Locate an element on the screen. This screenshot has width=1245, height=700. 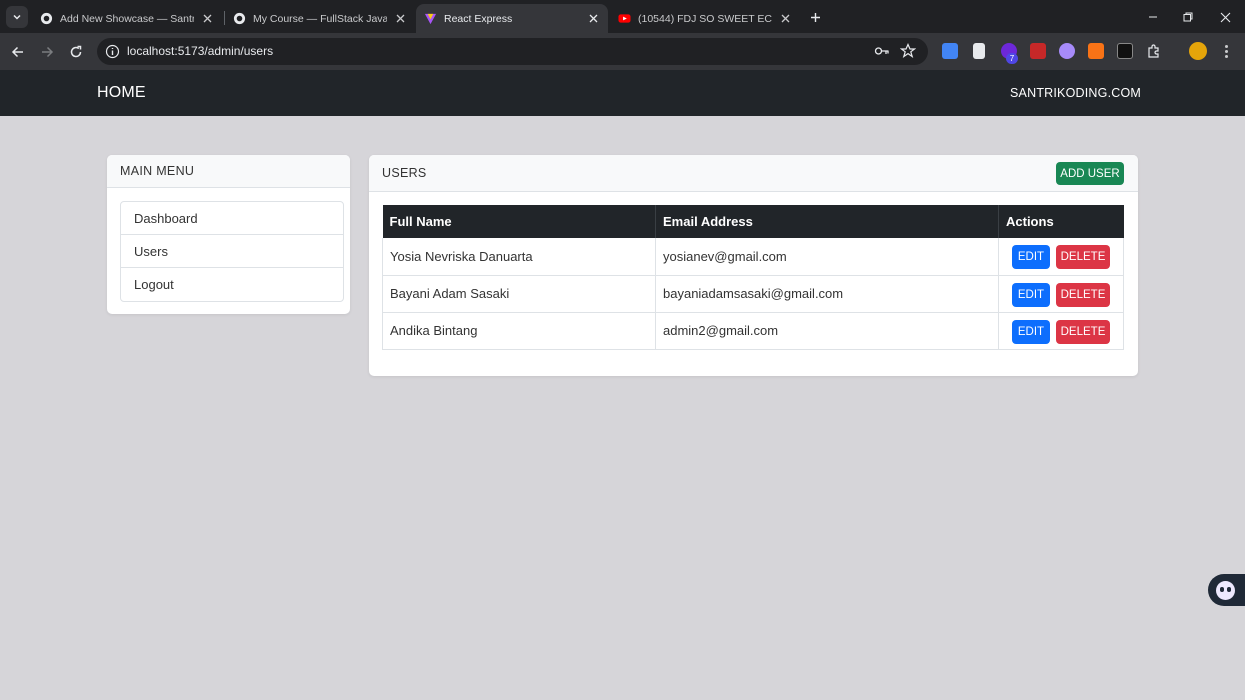
users-header: USERS ADD USER is located at coordinates (753, 173).